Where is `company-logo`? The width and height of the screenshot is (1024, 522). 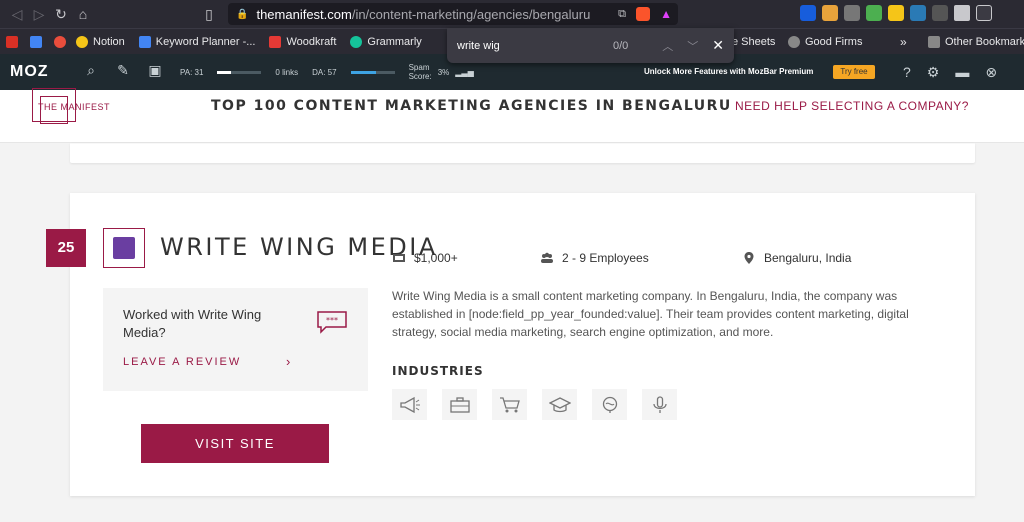 company-logo is located at coordinates (124, 248).